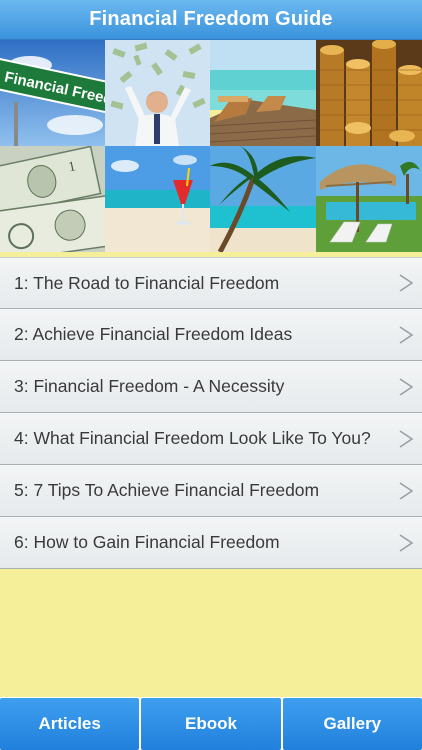  I want to click on article-row-6: 6: How to Gain Financial Freedom, so click(211, 543).